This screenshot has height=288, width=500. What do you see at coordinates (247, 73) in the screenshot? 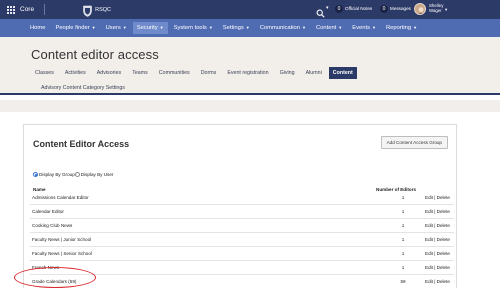
I see `tab-event-registration: Event registration` at bounding box center [247, 73].